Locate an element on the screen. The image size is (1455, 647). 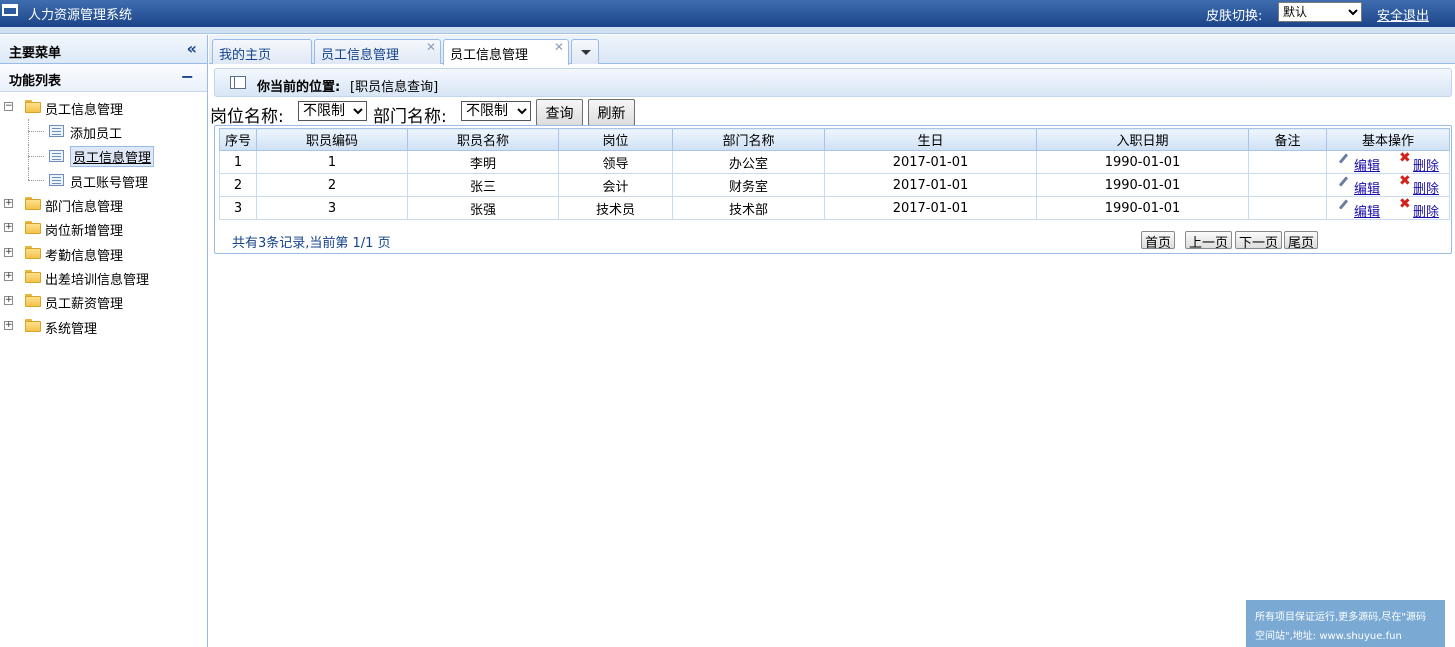
book-icon is located at coordinates (238, 82).